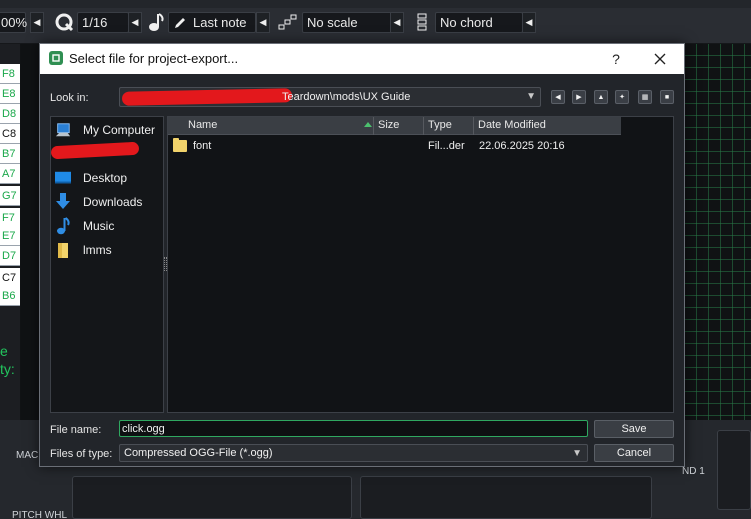 The height and width of the screenshot is (519, 751). I want to click on quantize-field: 1/16, so click(103, 22).